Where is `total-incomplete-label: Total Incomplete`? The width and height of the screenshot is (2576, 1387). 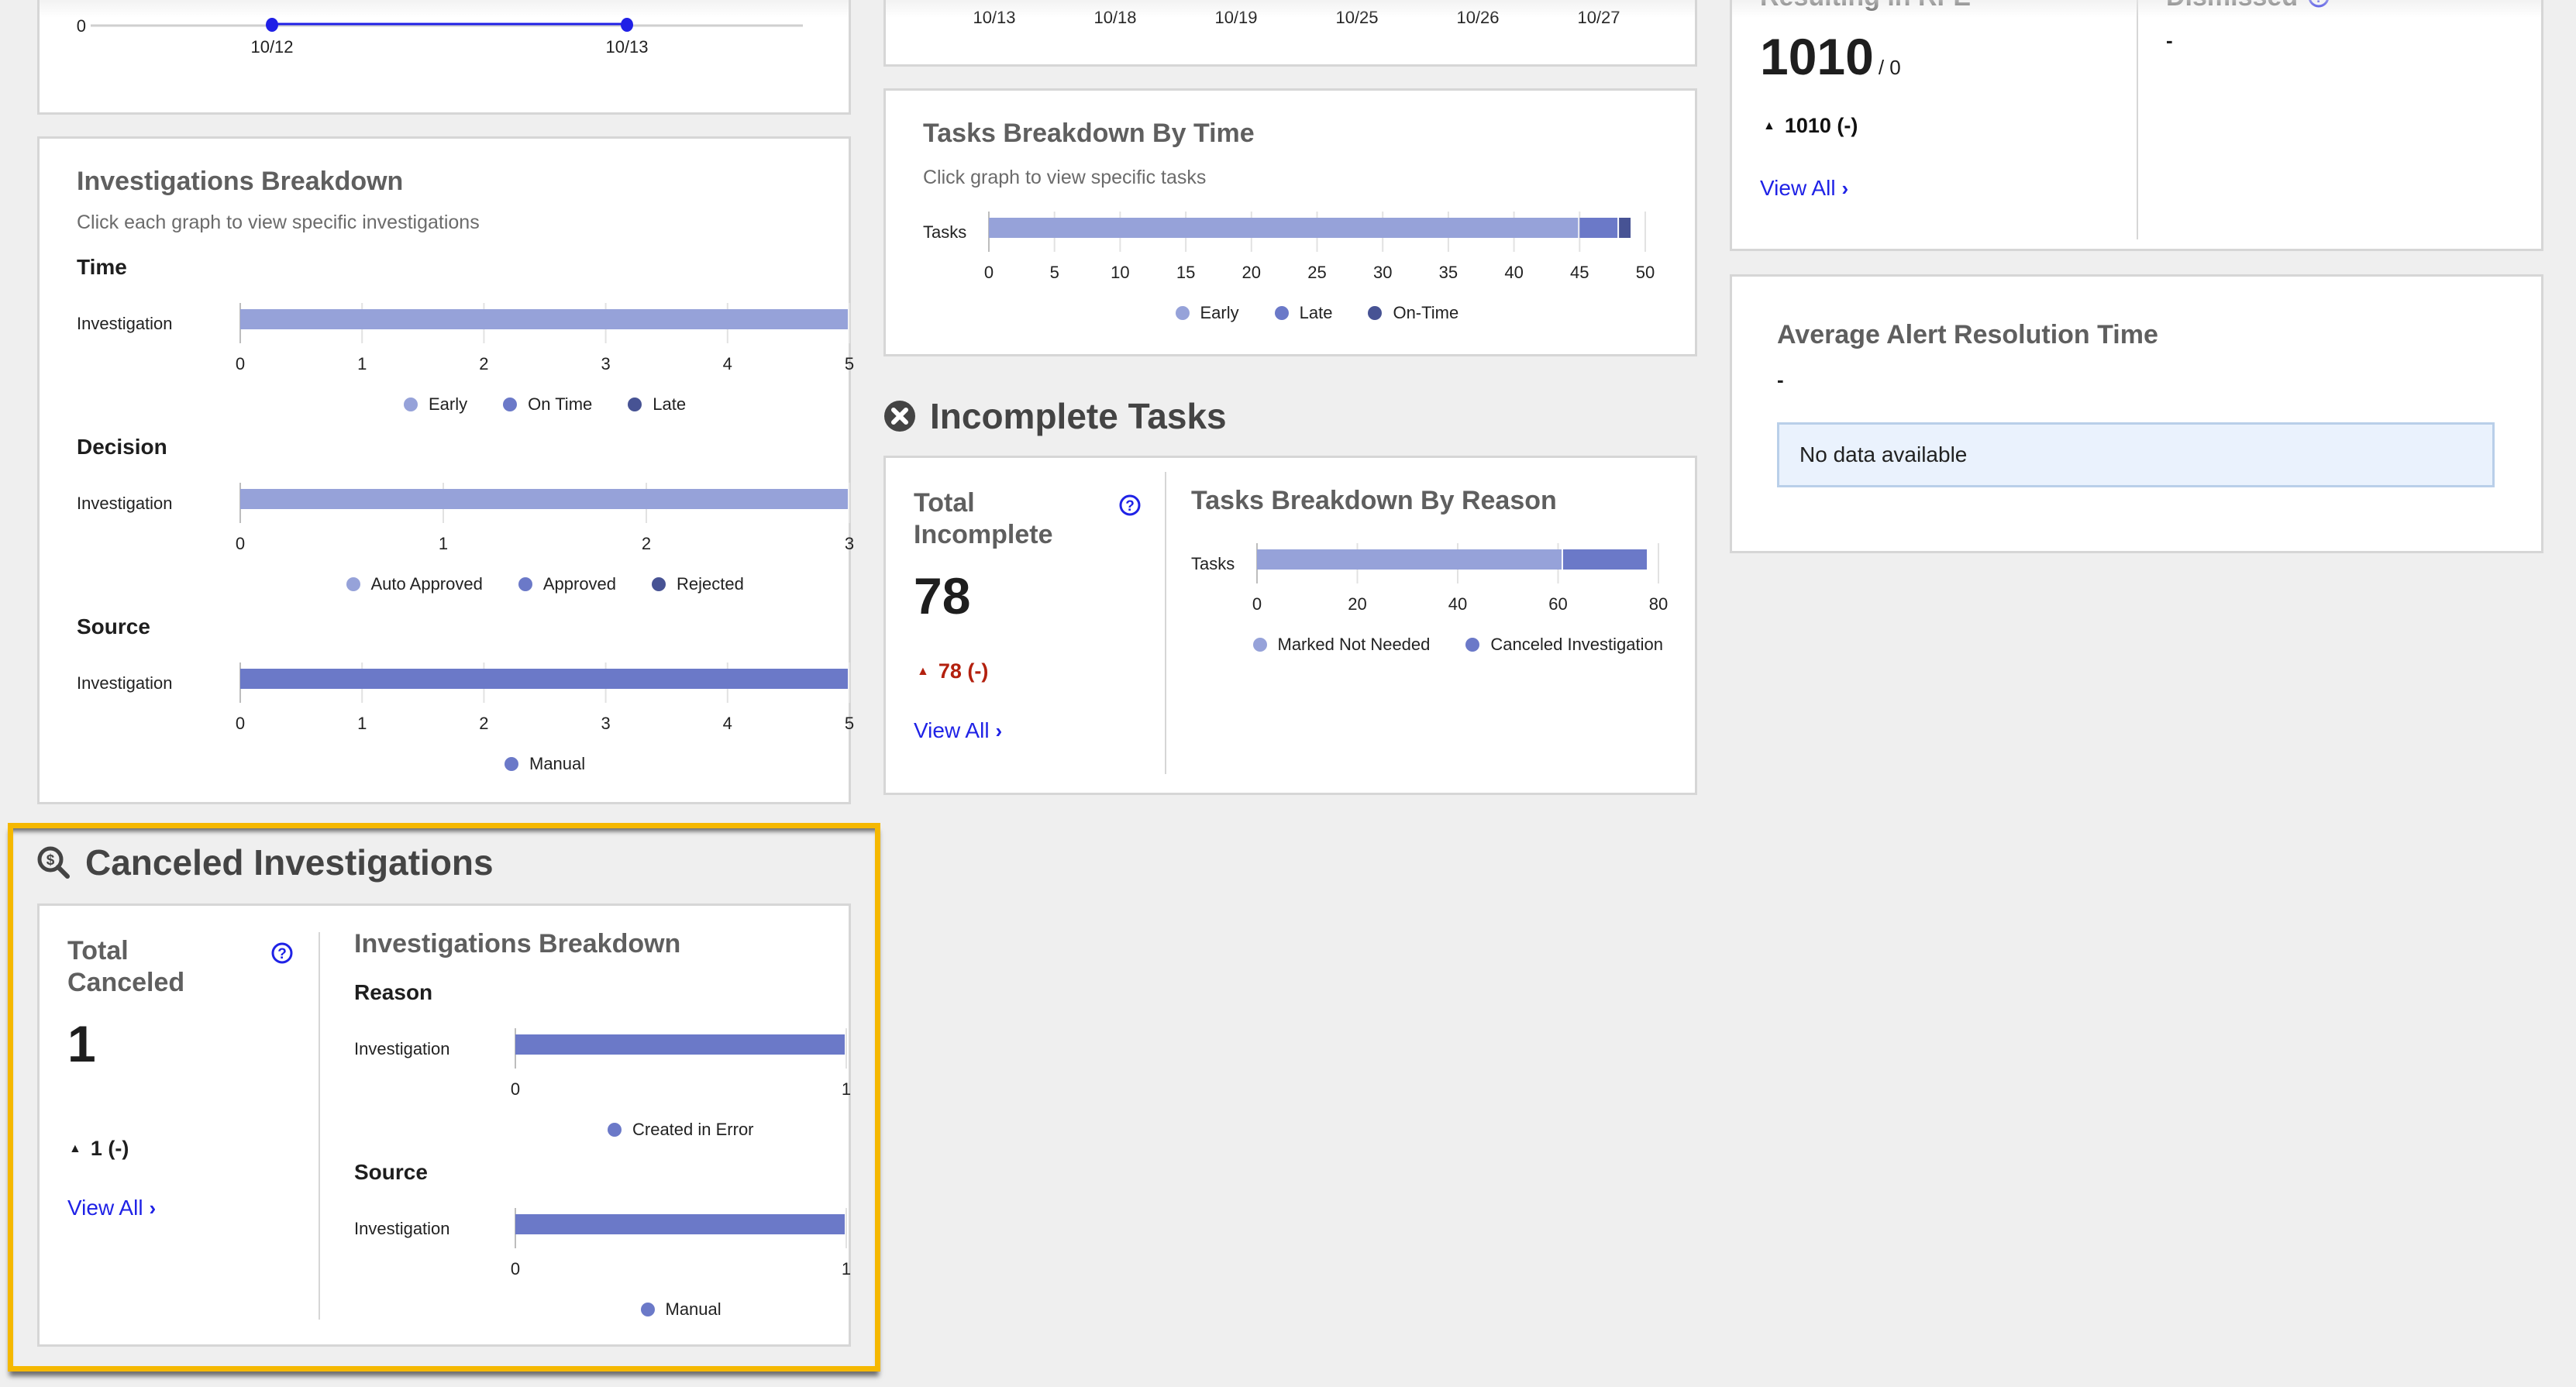
total-incomplete-label: Total Incomplete is located at coordinates (983, 519).